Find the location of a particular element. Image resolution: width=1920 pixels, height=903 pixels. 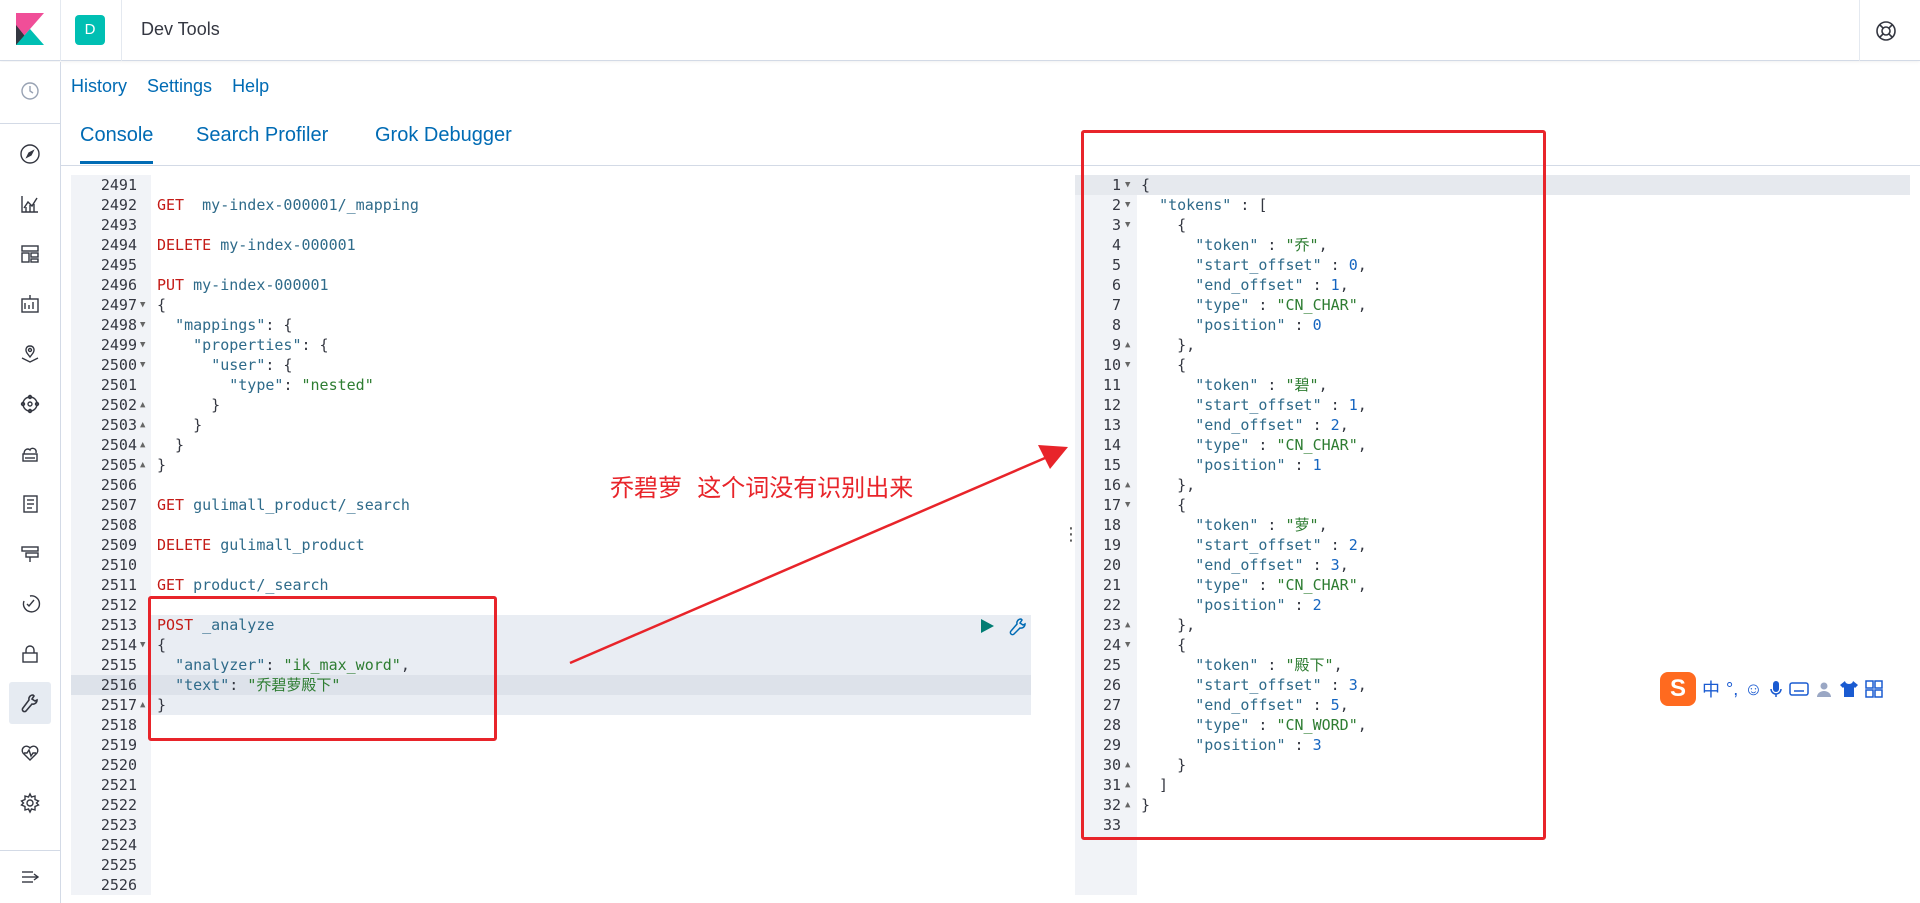

line-number: 2514 is located at coordinates (118, 645).